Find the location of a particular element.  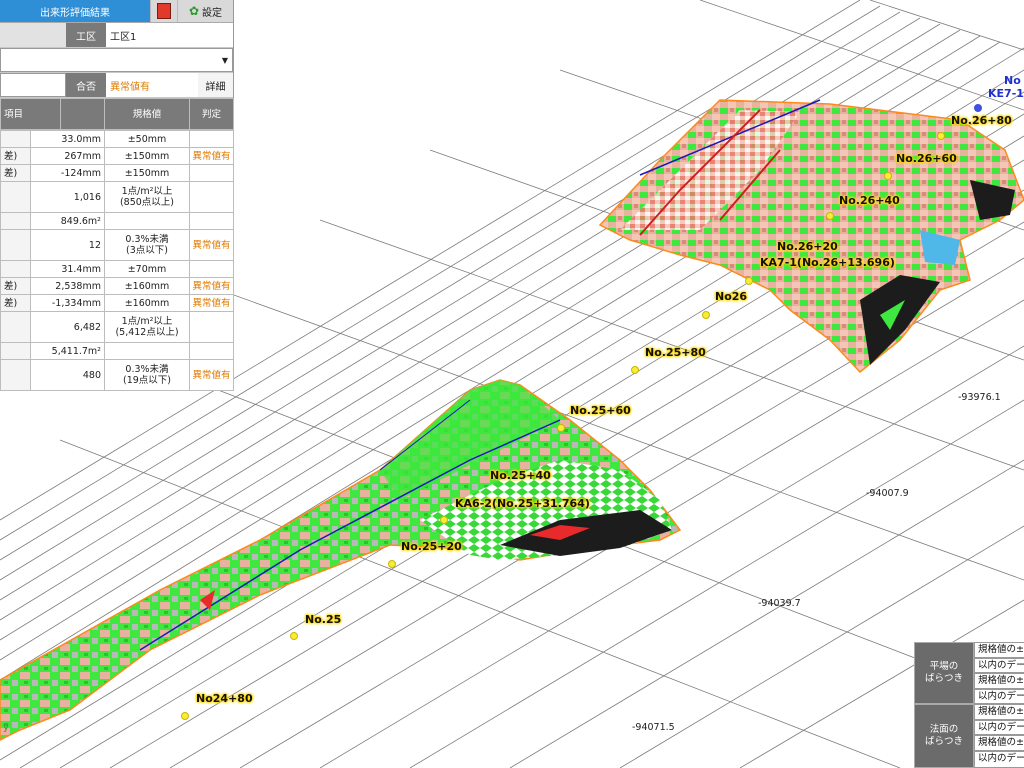

area-dropdown: ▼ is located at coordinates (116, 60).